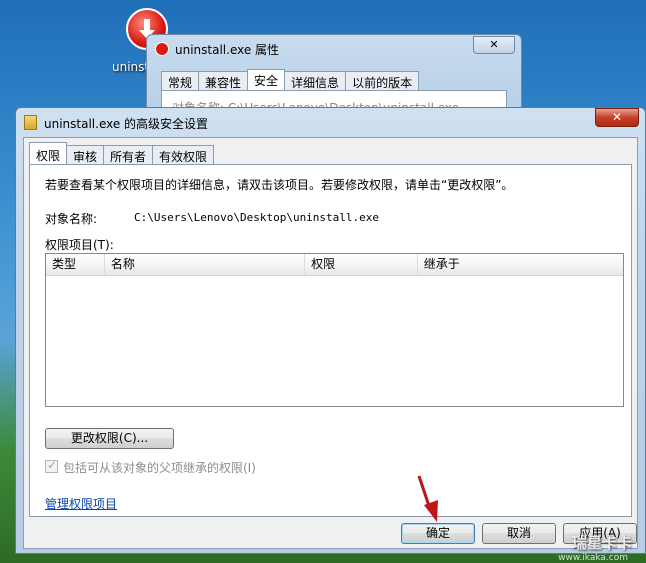 Image resolution: width=646 pixels, height=563 pixels. I want to click on watermark-text: 瑞星卡卡, so click(601, 543).